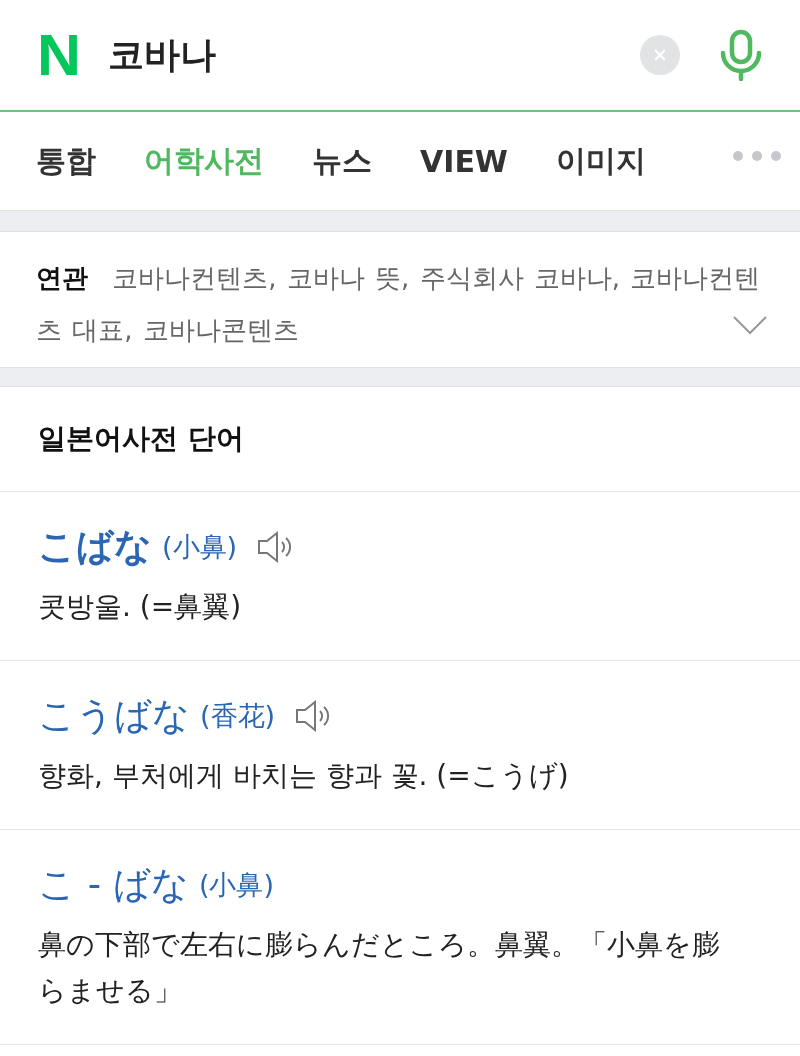  Describe the element at coordinates (750, 325) in the screenshot. I see `chevron-down-icon` at that location.